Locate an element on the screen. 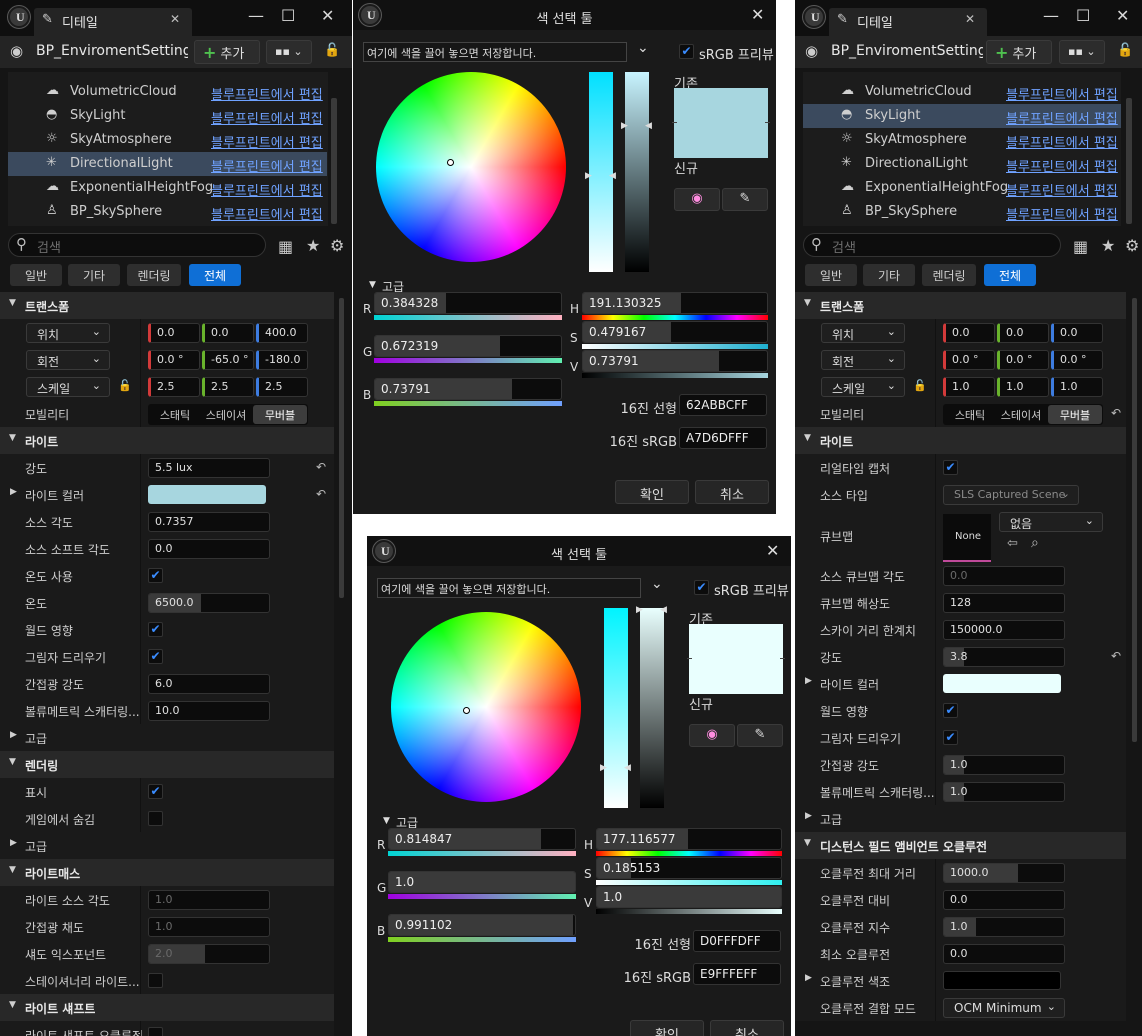 The image size is (1142, 1036). filter-tab: 기타 is located at coordinates (889, 275).